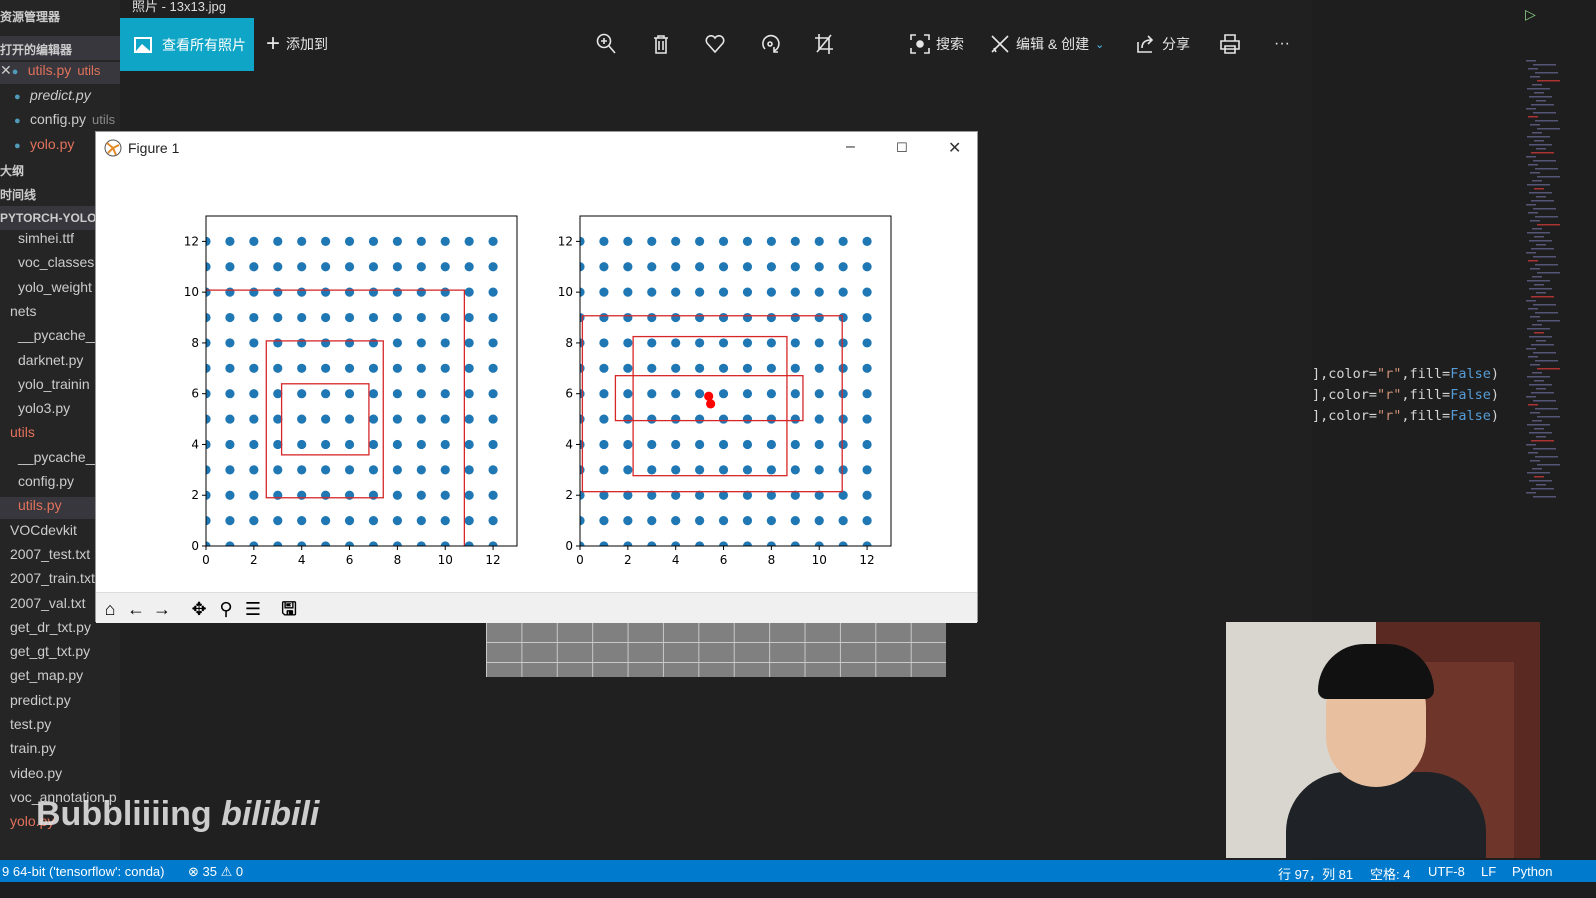 The height and width of the screenshot is (898, 1596). What do you see at coordinates (770, 44) in the screenshot?
I see `rotate-button` at bounding box center [770, 44].